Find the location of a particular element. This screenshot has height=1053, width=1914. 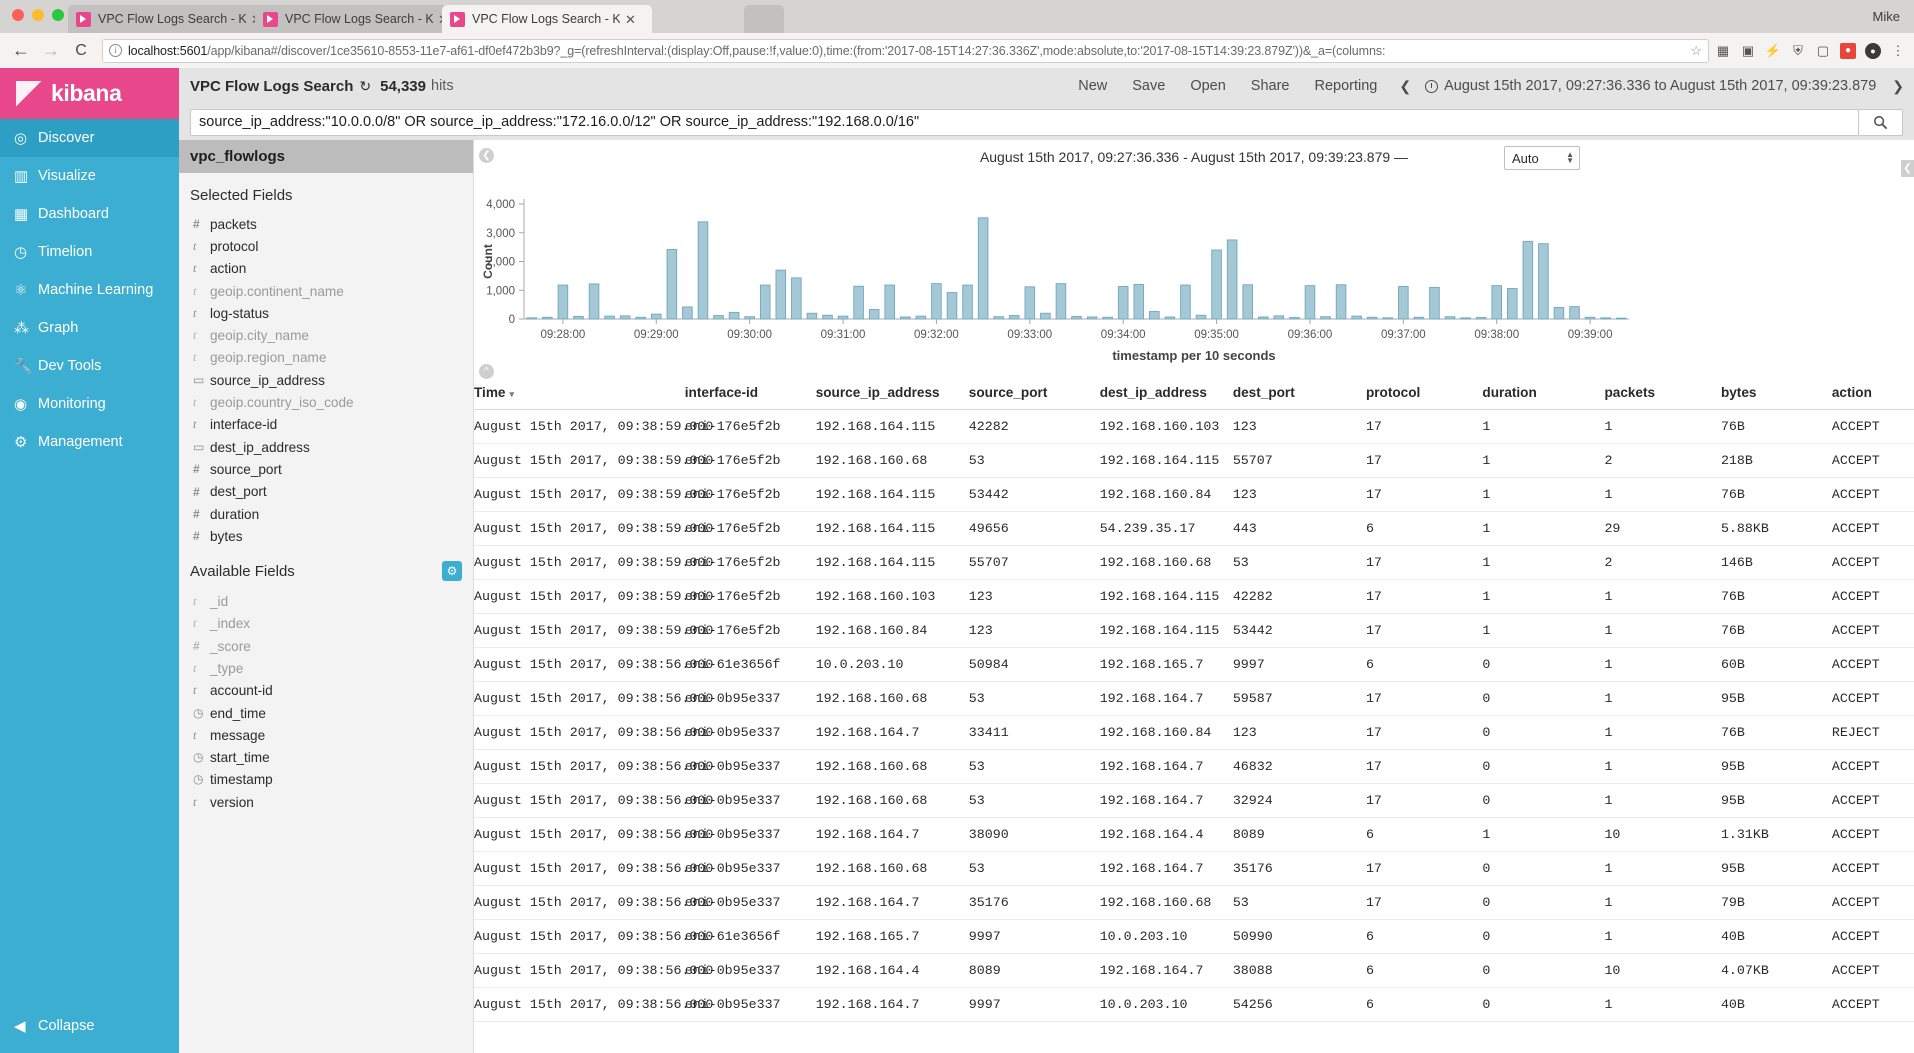

refresh-icon: ↻ is located at coordinates (365, 86).